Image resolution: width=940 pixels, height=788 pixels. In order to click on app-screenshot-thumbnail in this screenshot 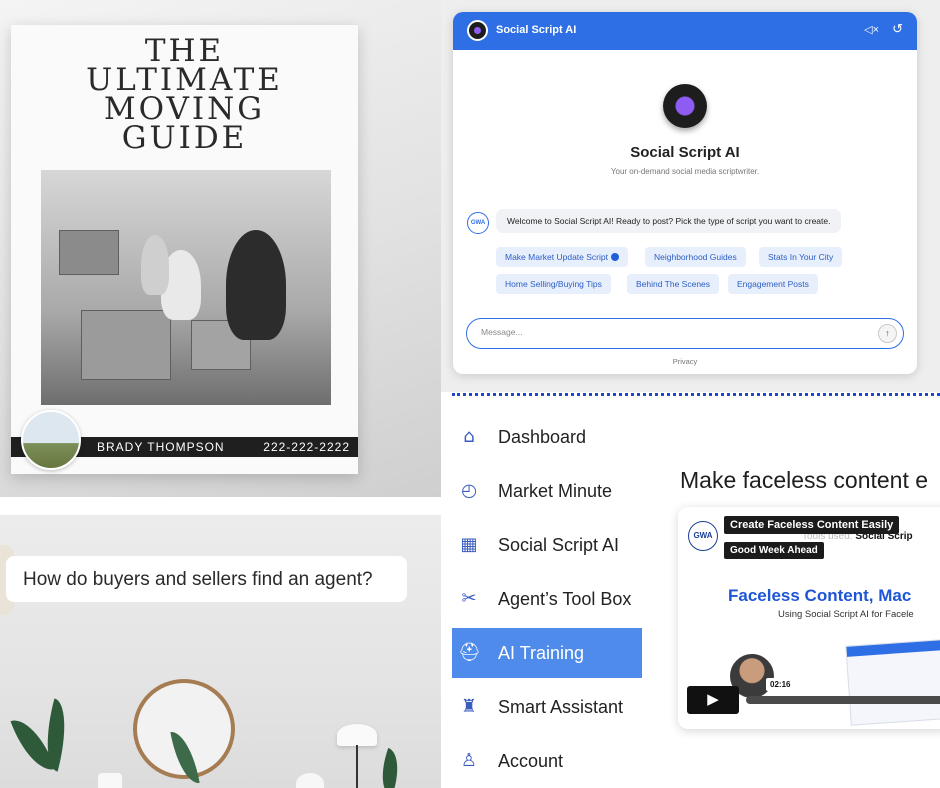, I will do `click(892, 682)`.